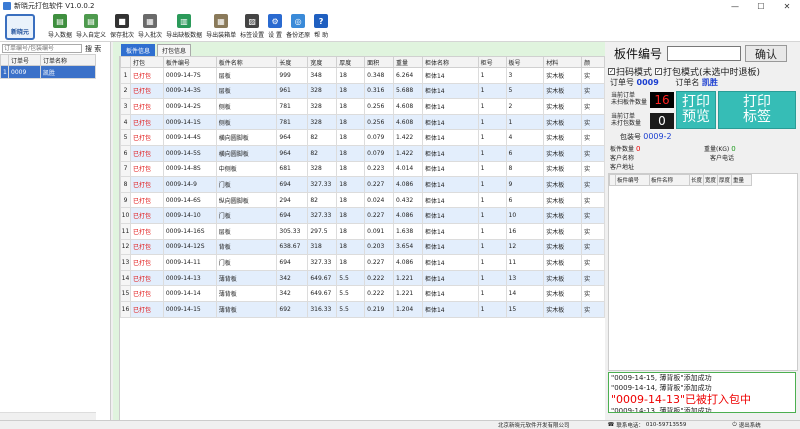 This screenshot has height=429, width=800. What do you see at coordinates (450, 153) in the screenshot?
I see `table-cell: 柜体14` at bounding box center [450, 153].